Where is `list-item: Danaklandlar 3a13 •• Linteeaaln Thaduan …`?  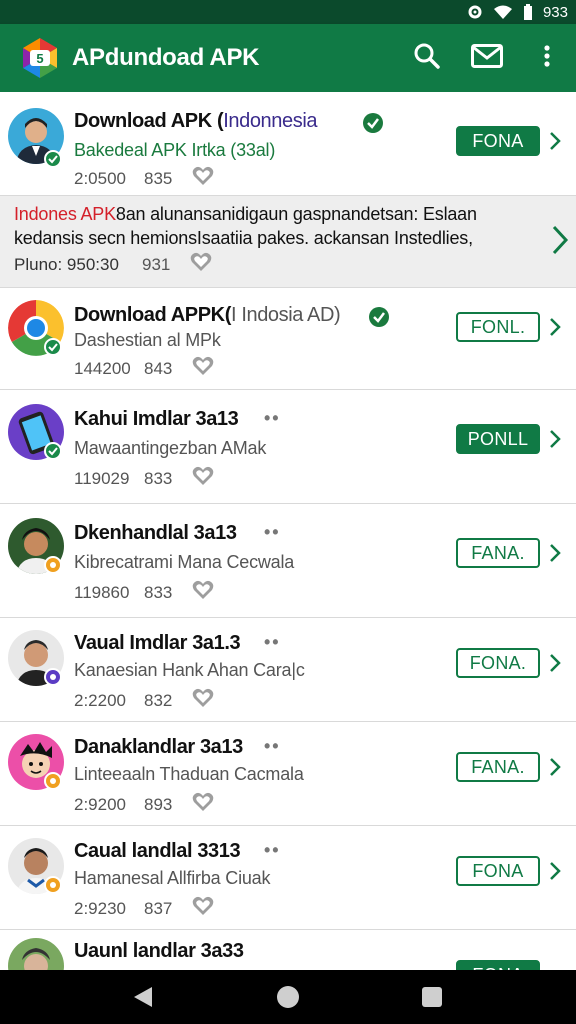 list-item: Danaklandlar 3a13 •• Linteeaaln Thaduan … is located at coordinates (288, 774).